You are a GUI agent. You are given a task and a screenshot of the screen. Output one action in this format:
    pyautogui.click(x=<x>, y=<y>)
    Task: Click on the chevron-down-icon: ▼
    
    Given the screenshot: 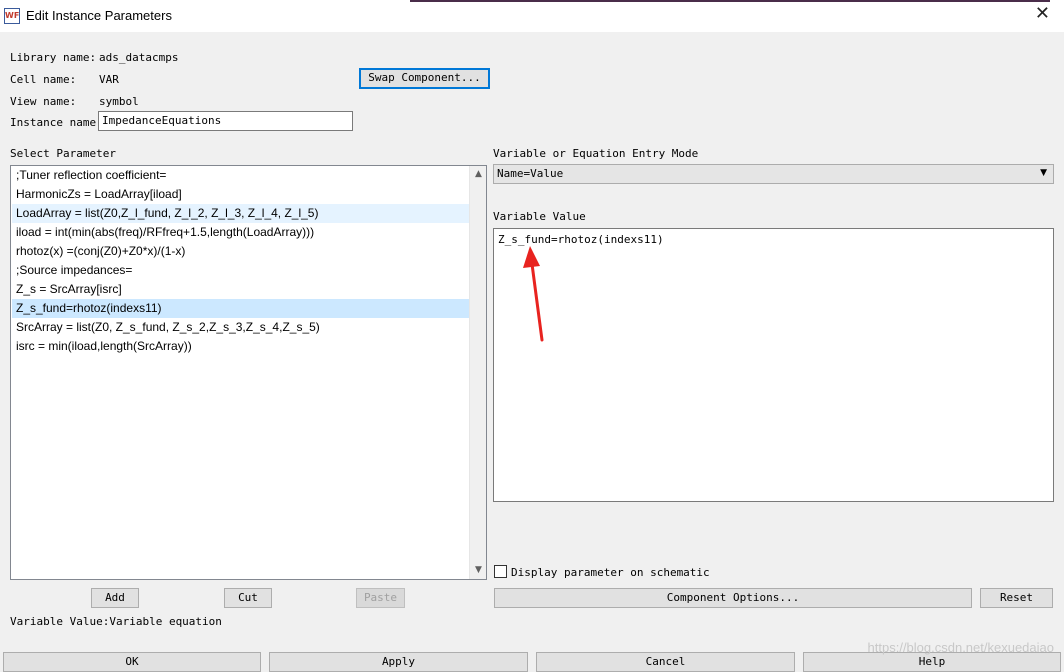 What is the action you would take?
    pyautogui.click(x=1043, y=173)
    